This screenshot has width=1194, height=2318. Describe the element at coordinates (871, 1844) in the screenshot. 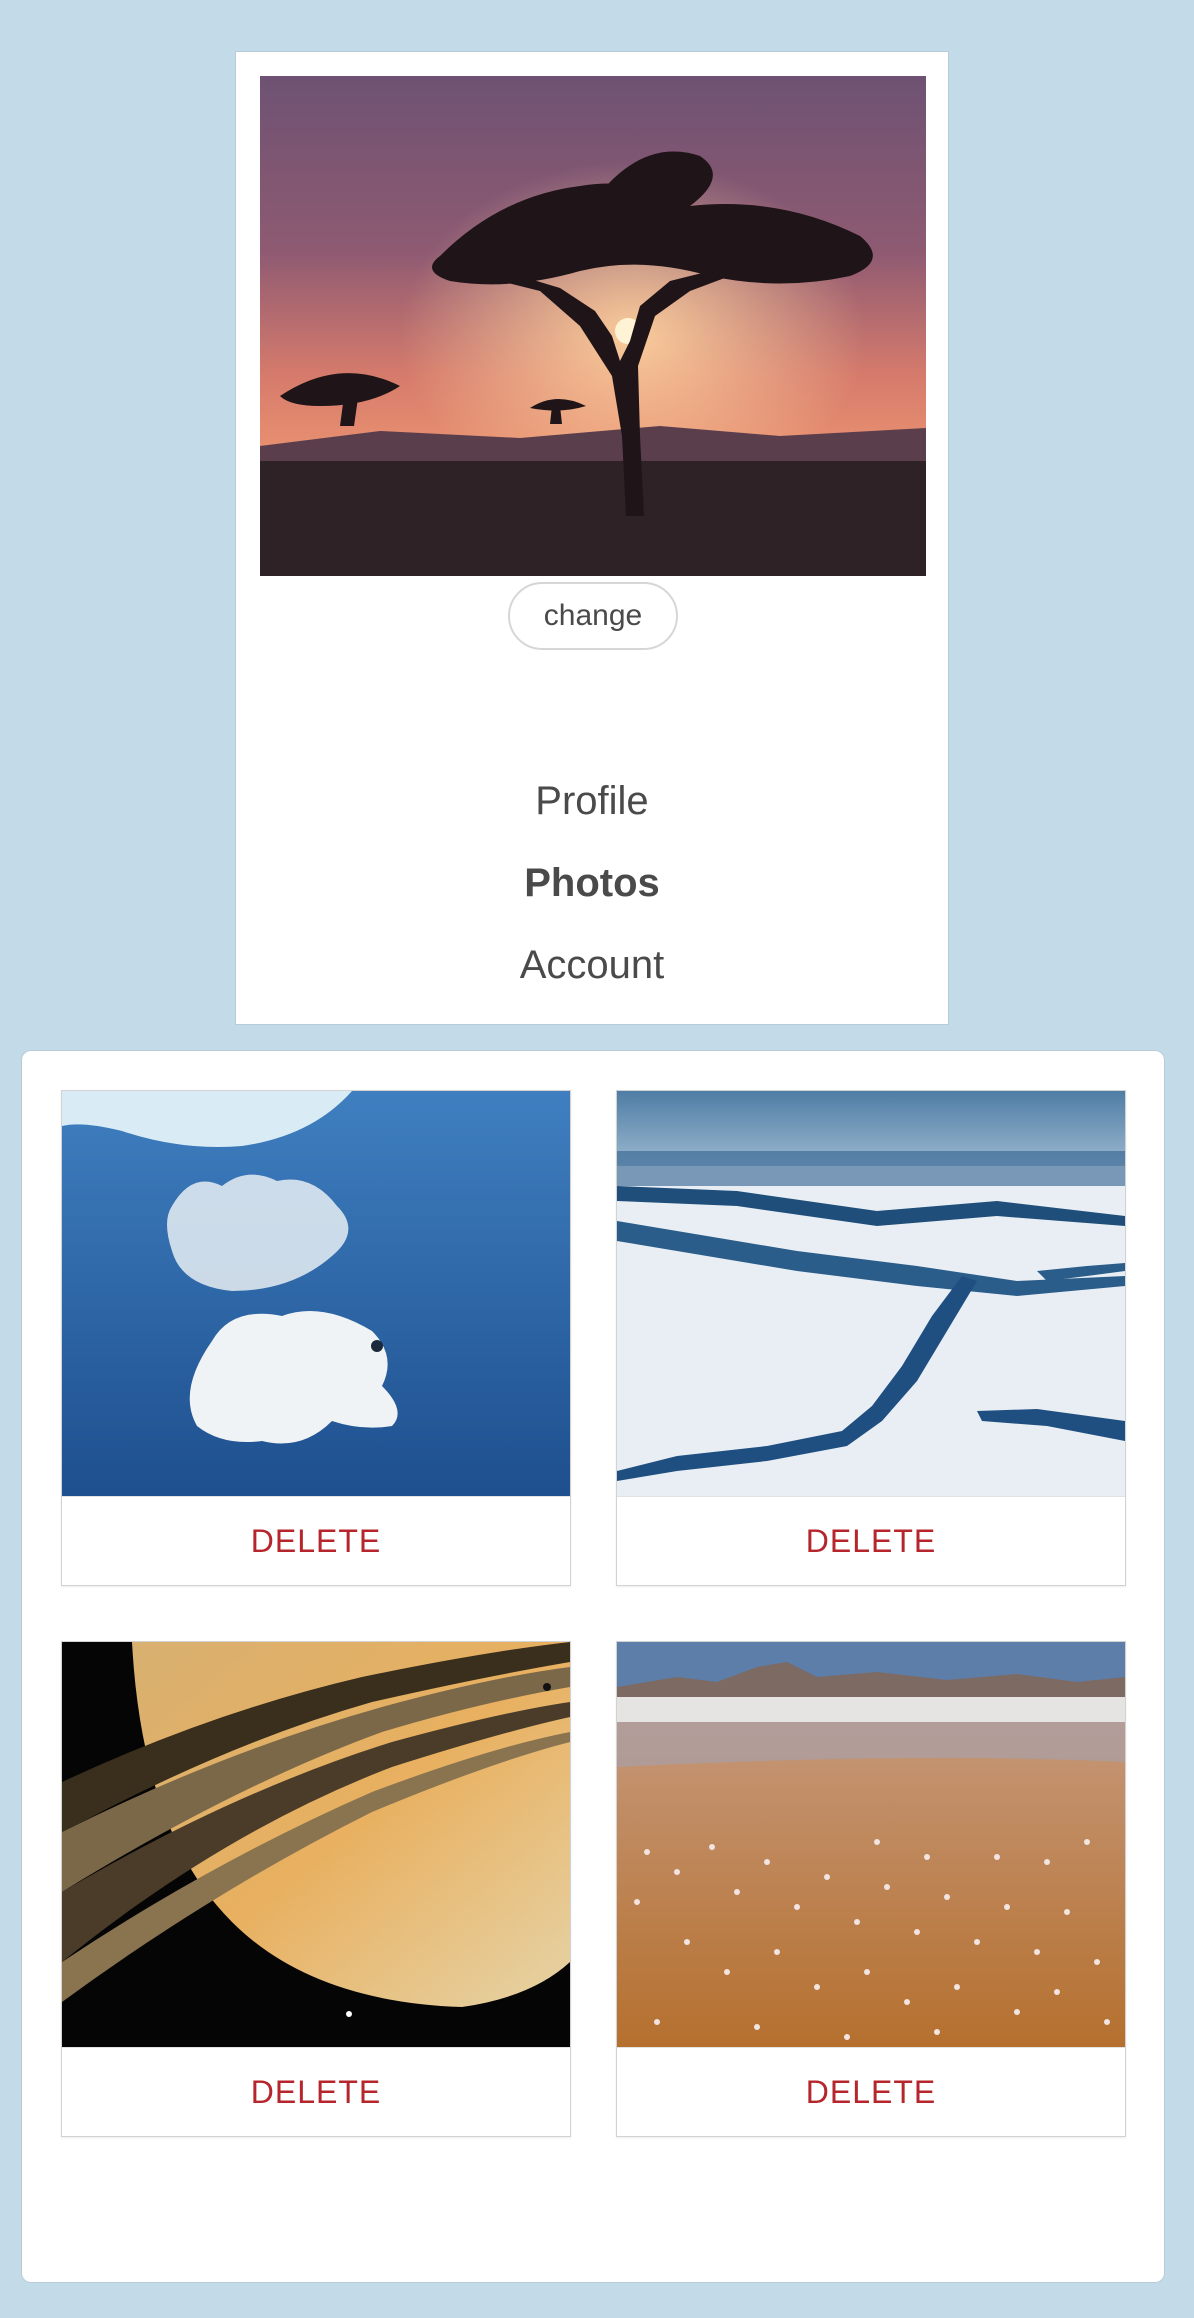

I see `flamingos-photo` at that location.